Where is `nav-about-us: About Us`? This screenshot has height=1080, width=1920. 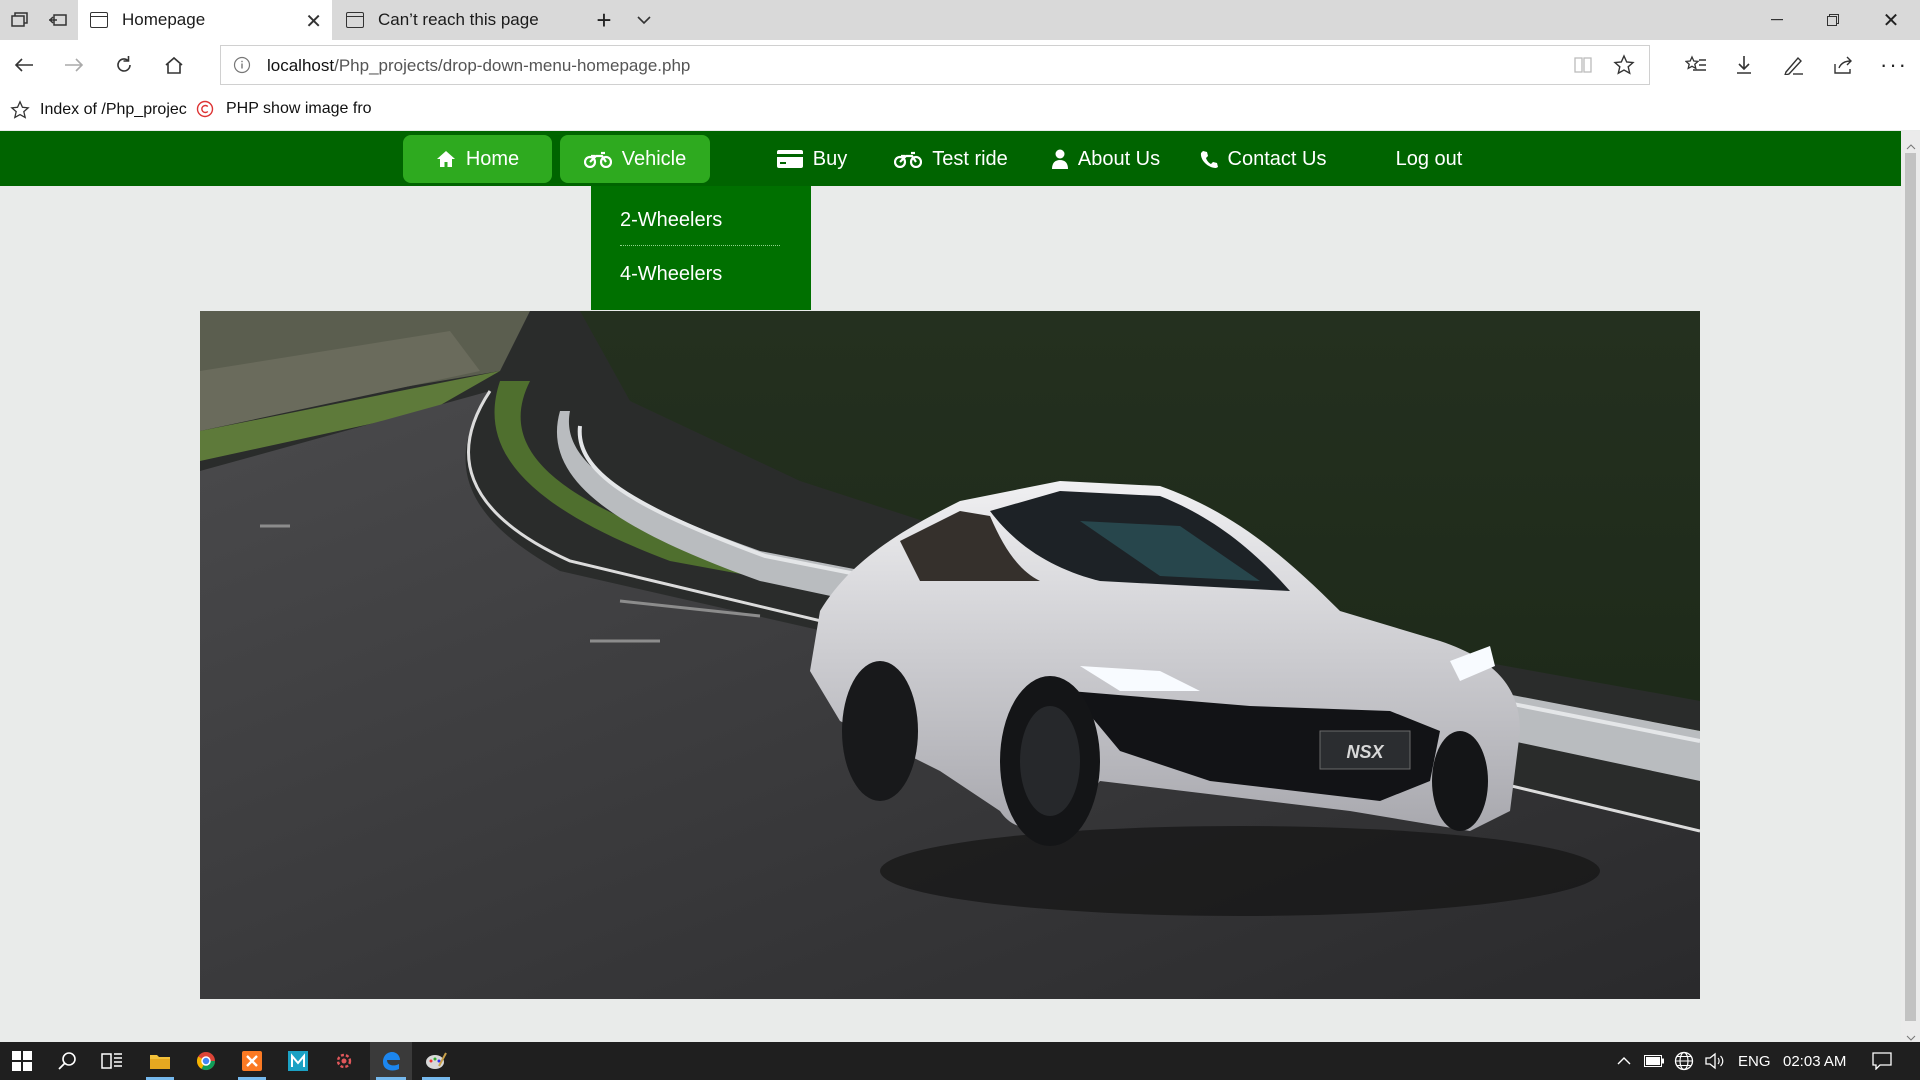 nav-about-us: About Us is located at coordinates (1106, 159).